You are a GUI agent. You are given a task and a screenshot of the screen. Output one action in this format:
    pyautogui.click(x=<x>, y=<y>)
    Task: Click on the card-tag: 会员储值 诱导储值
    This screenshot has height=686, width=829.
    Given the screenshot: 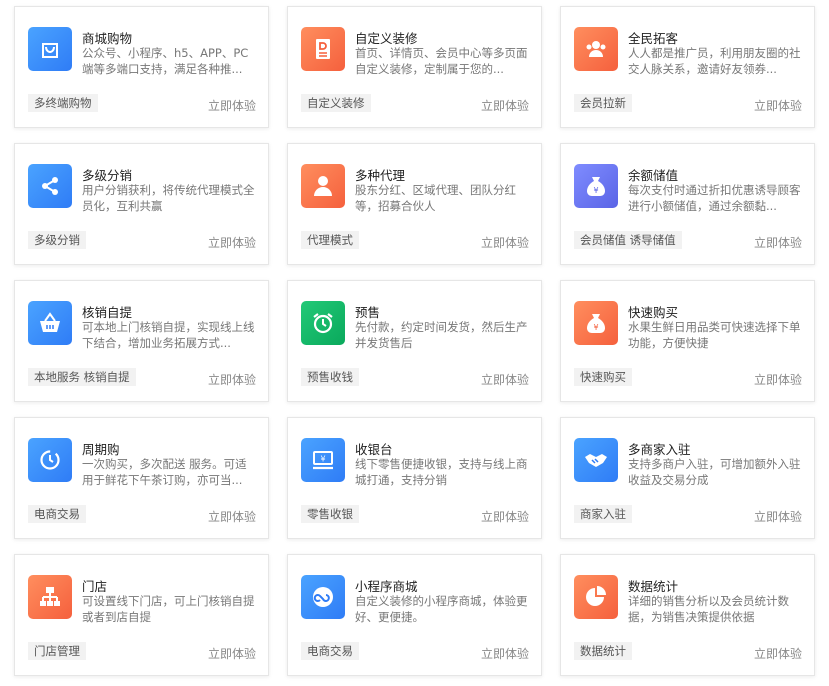 What is the action you would take?
    pyautogui.click(x=628, y=240)
    